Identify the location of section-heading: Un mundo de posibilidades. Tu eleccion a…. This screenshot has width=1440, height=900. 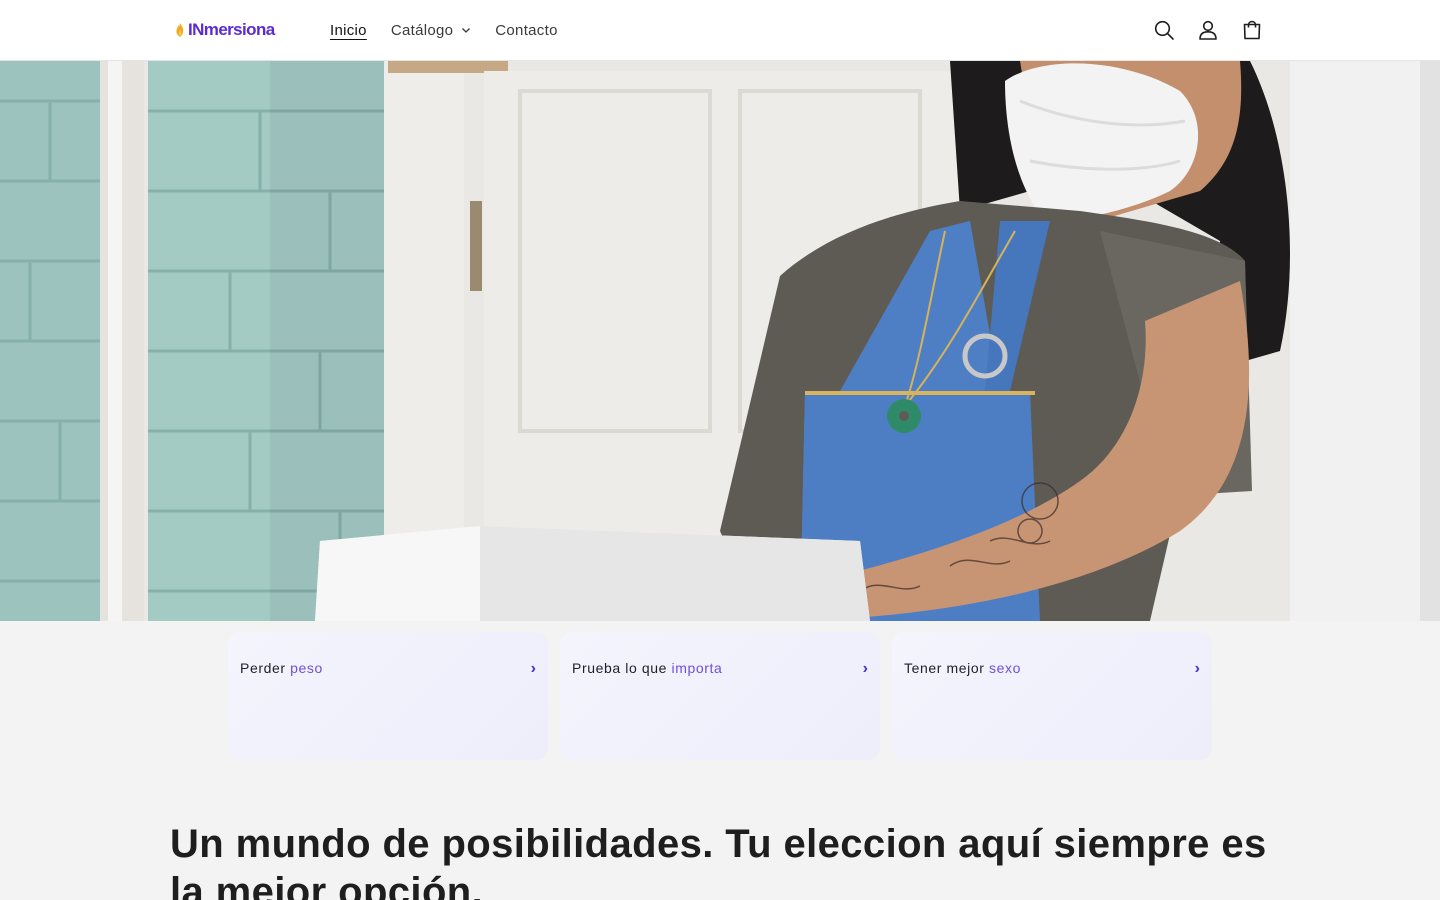
(718, 861).